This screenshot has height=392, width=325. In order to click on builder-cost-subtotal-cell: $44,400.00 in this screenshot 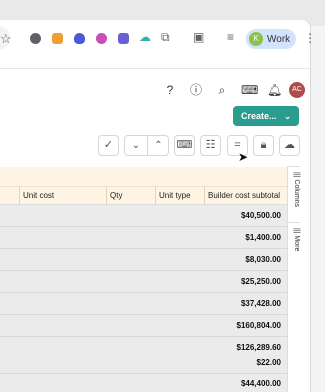, I will do `click(260, 383)`.